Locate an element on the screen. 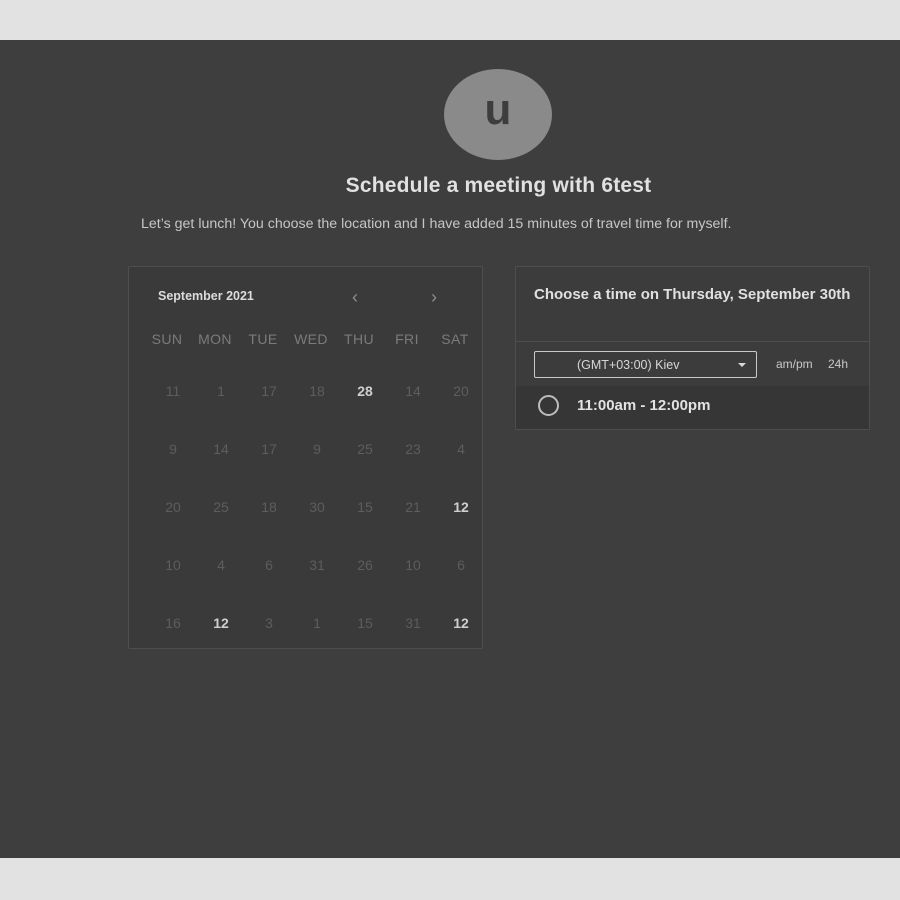  weekday-label: SAT is located at coordinates (455, 339).